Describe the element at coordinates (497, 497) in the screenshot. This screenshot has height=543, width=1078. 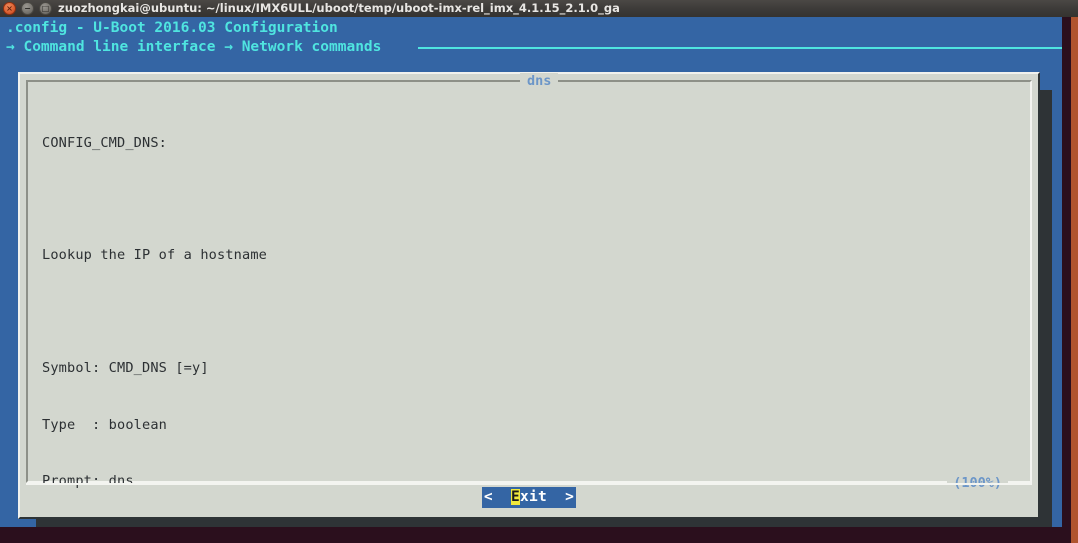
I see `exit-button-prefix: <` at that location.